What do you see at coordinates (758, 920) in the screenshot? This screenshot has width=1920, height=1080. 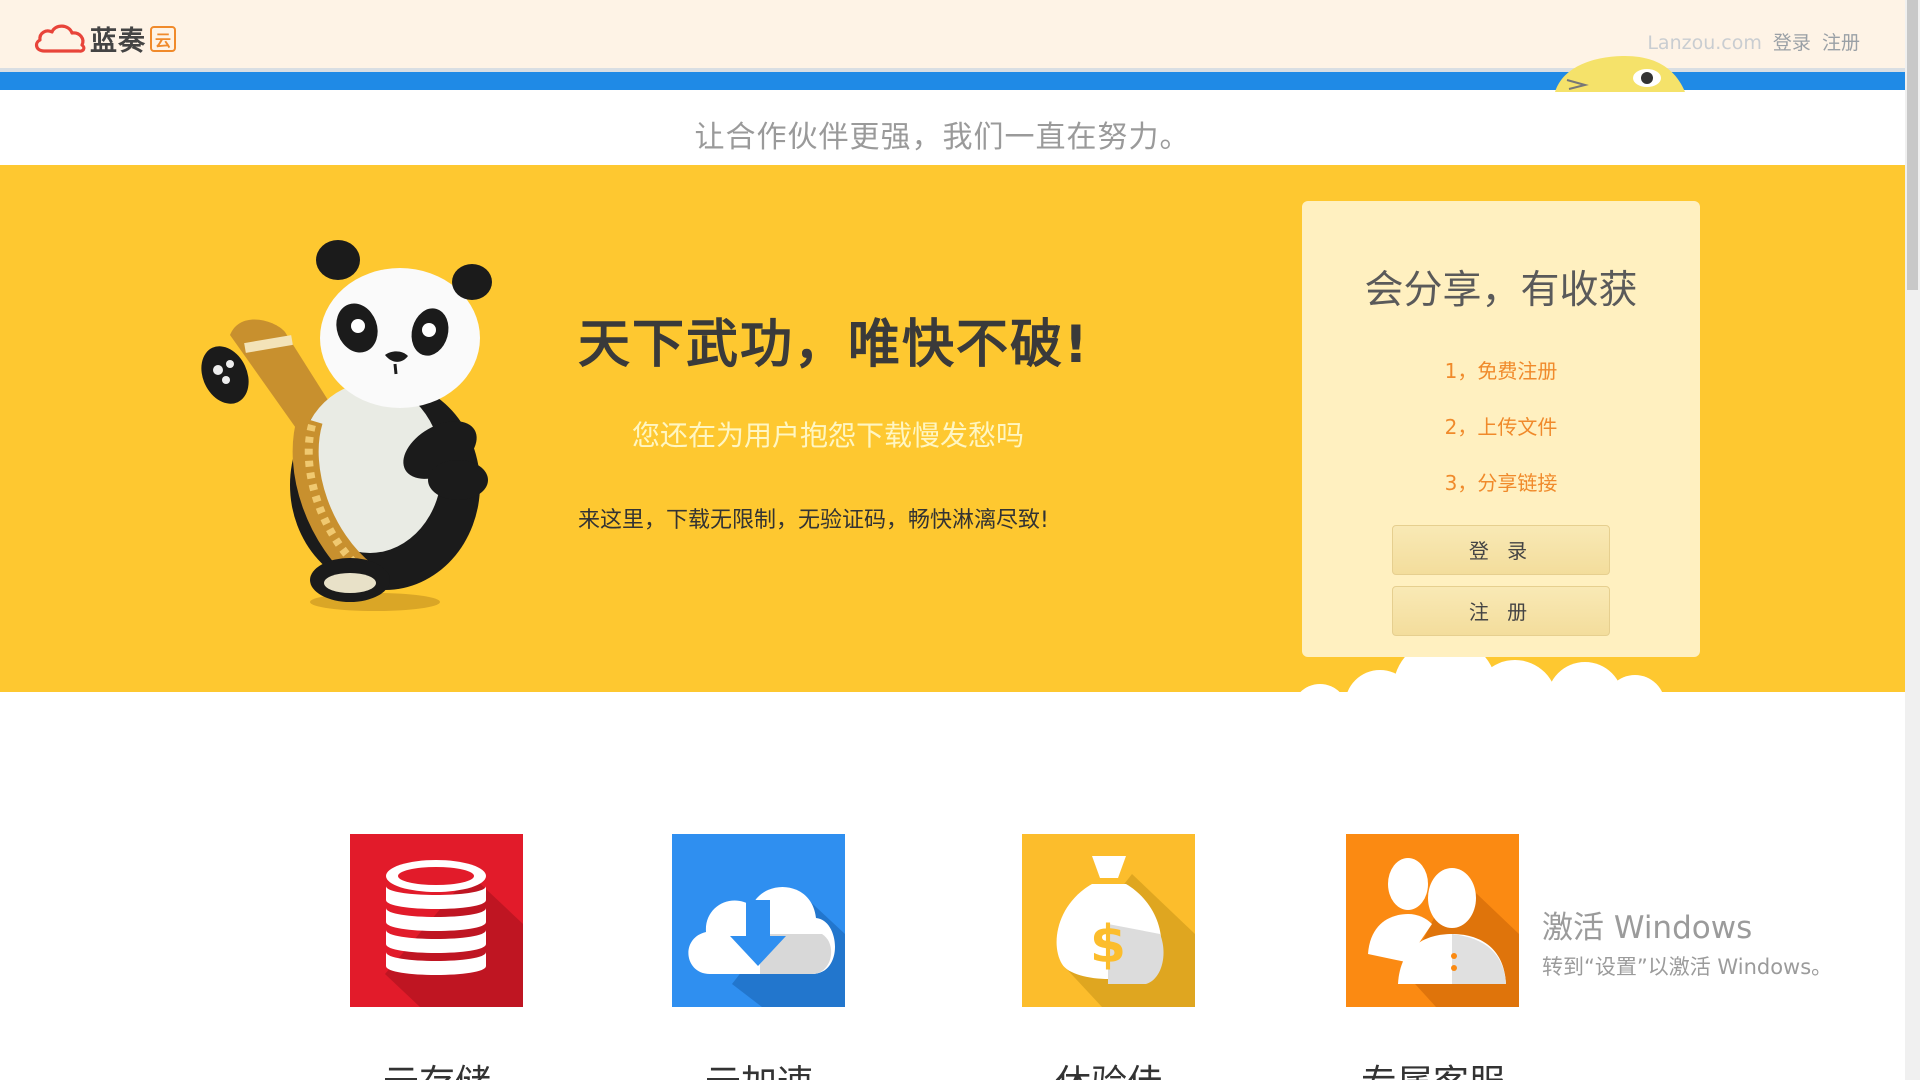 I see `cloud-download-icon` at bounding box center [758, 920].